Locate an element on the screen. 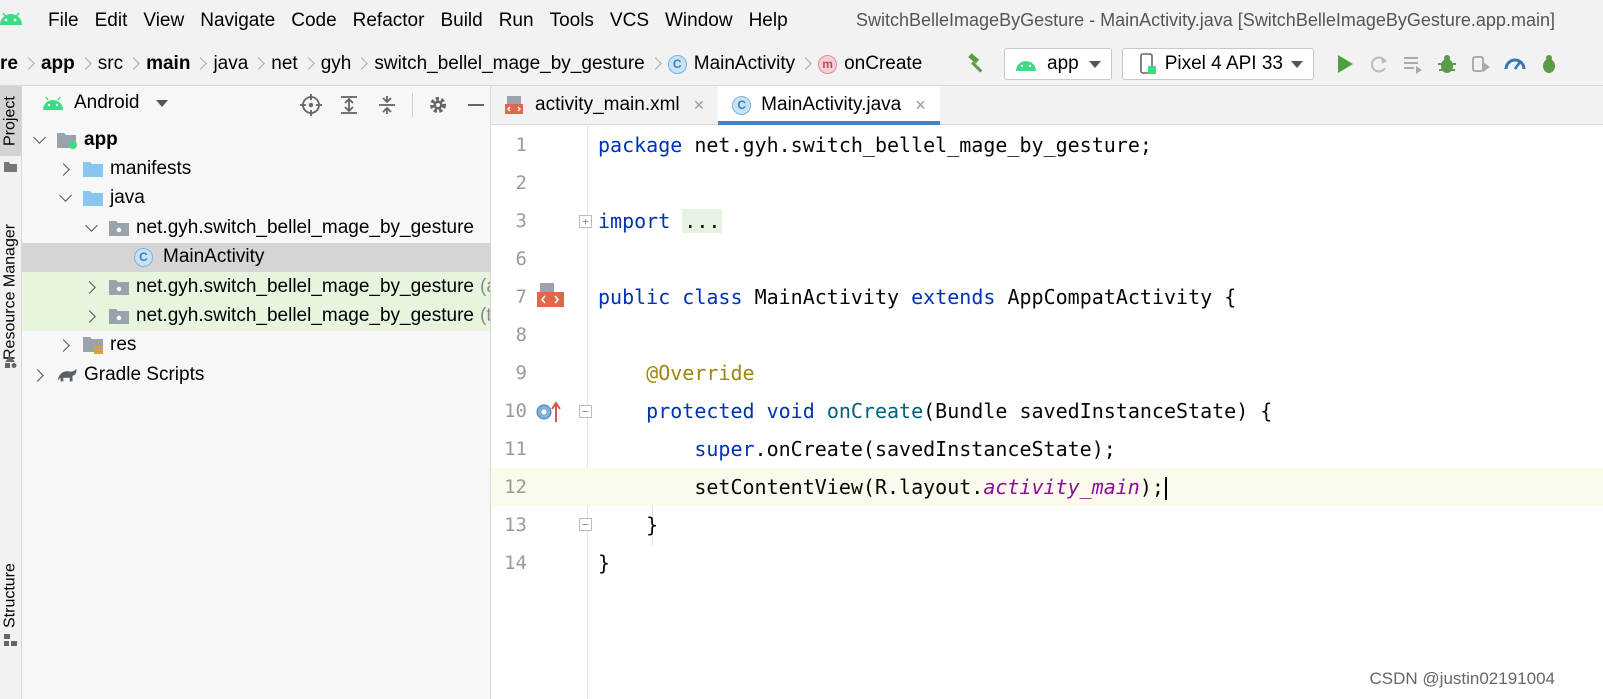  project-tool-tab: Project is located at coordinates (10, 121).